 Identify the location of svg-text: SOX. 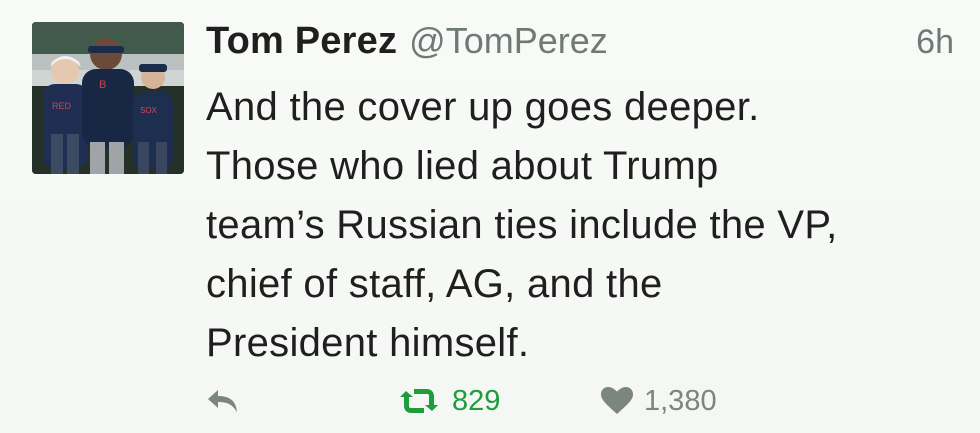
(149, 110).